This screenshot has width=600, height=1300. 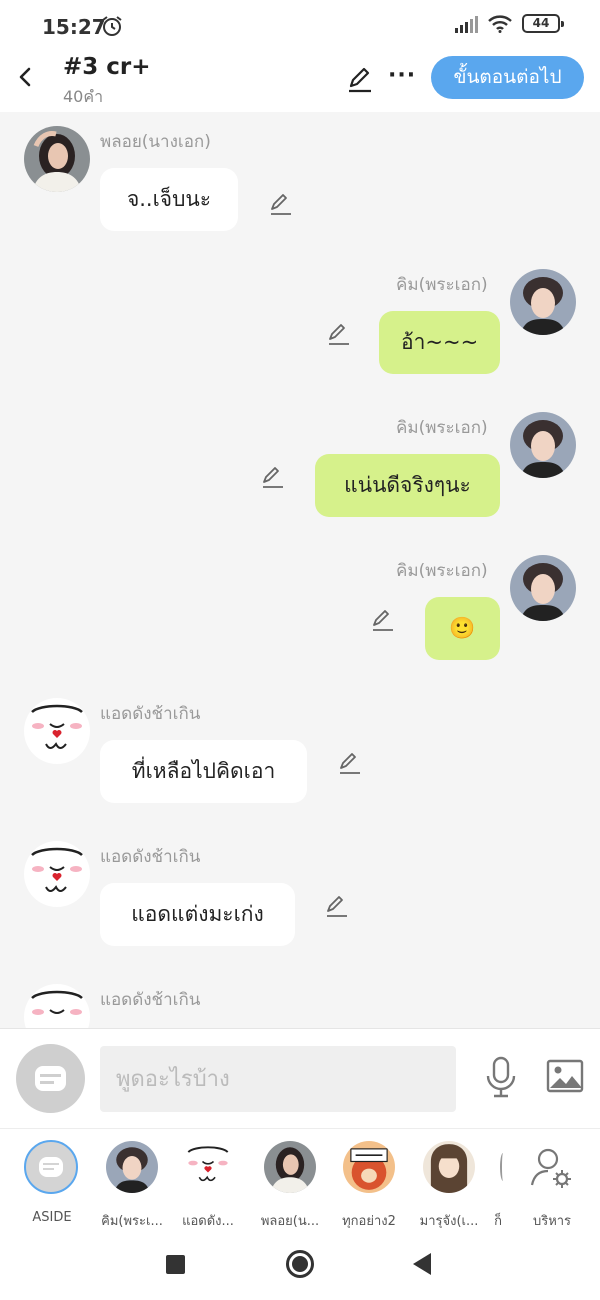 I want to click on back-arrow-icon, so click(x=25, y=77).